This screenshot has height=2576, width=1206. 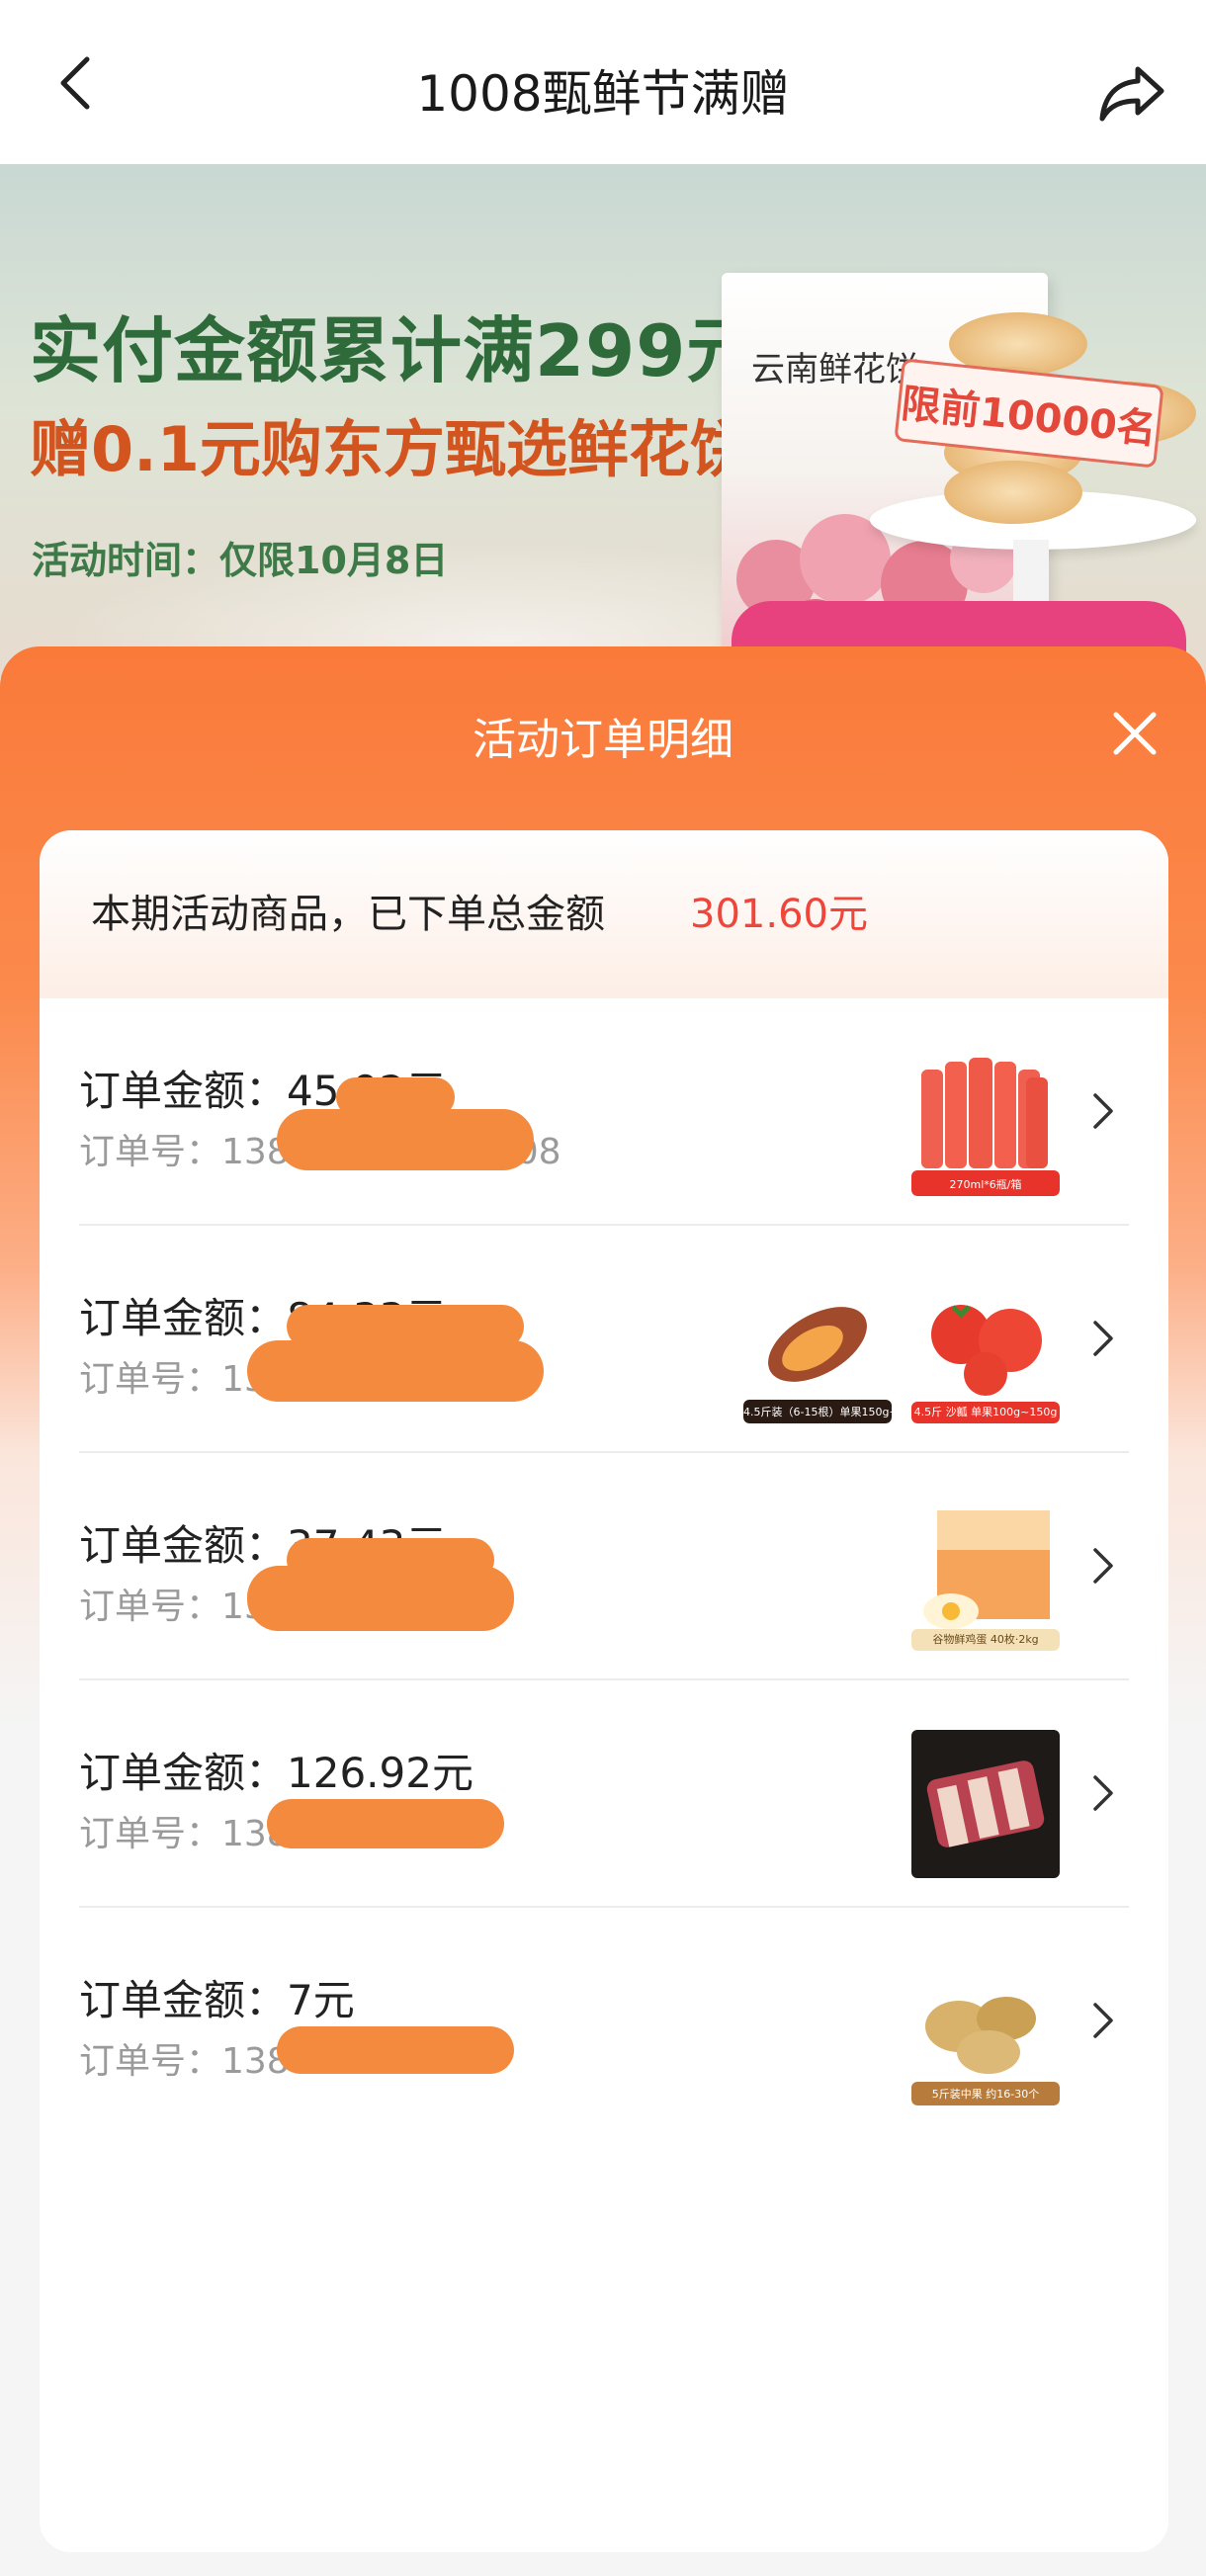 I want to click on top-navigation-bar: 1008甄鲜节满赠, so click(x=603, y=82).